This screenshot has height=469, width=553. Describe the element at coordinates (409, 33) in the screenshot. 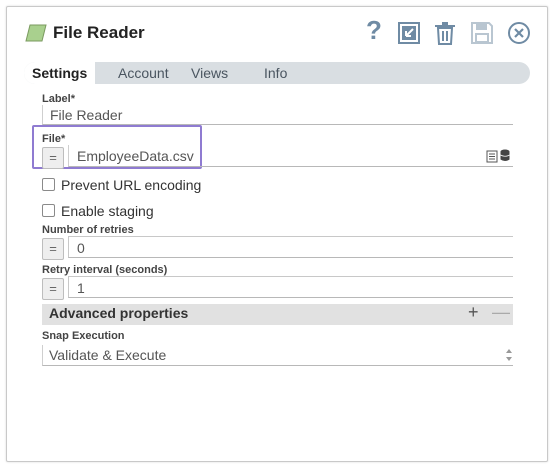

I see `export-icon` at that location.